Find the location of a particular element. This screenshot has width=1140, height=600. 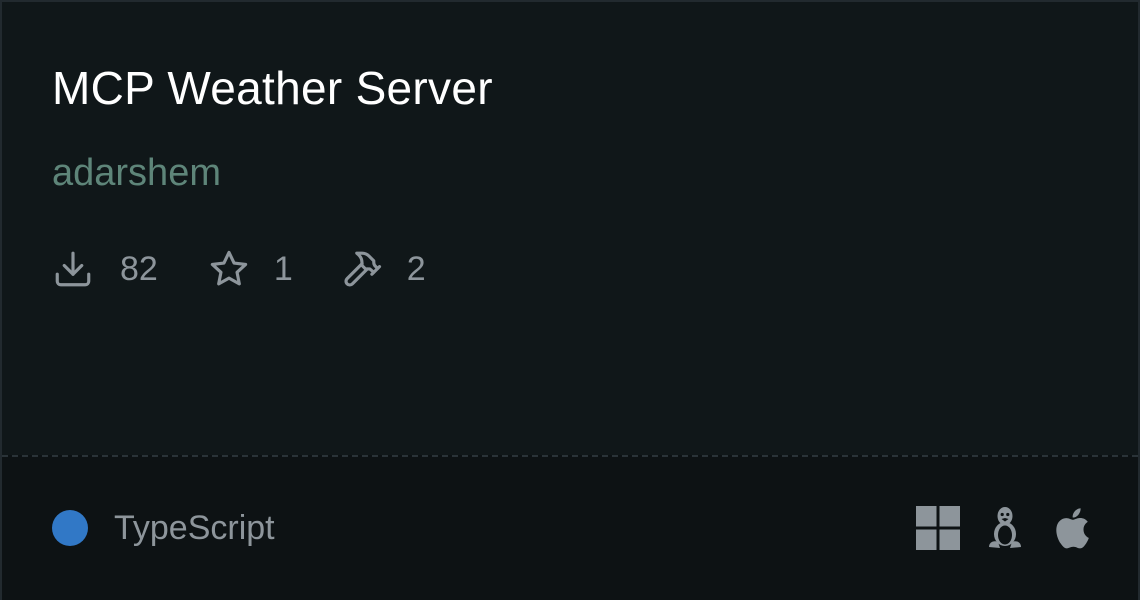

star-icon is located at coordinates (229, 268).